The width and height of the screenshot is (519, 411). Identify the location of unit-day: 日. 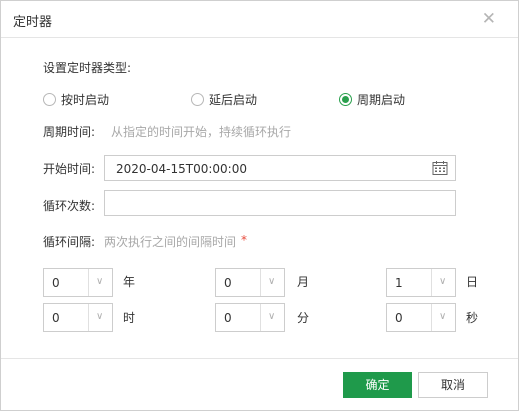
(472, 282).